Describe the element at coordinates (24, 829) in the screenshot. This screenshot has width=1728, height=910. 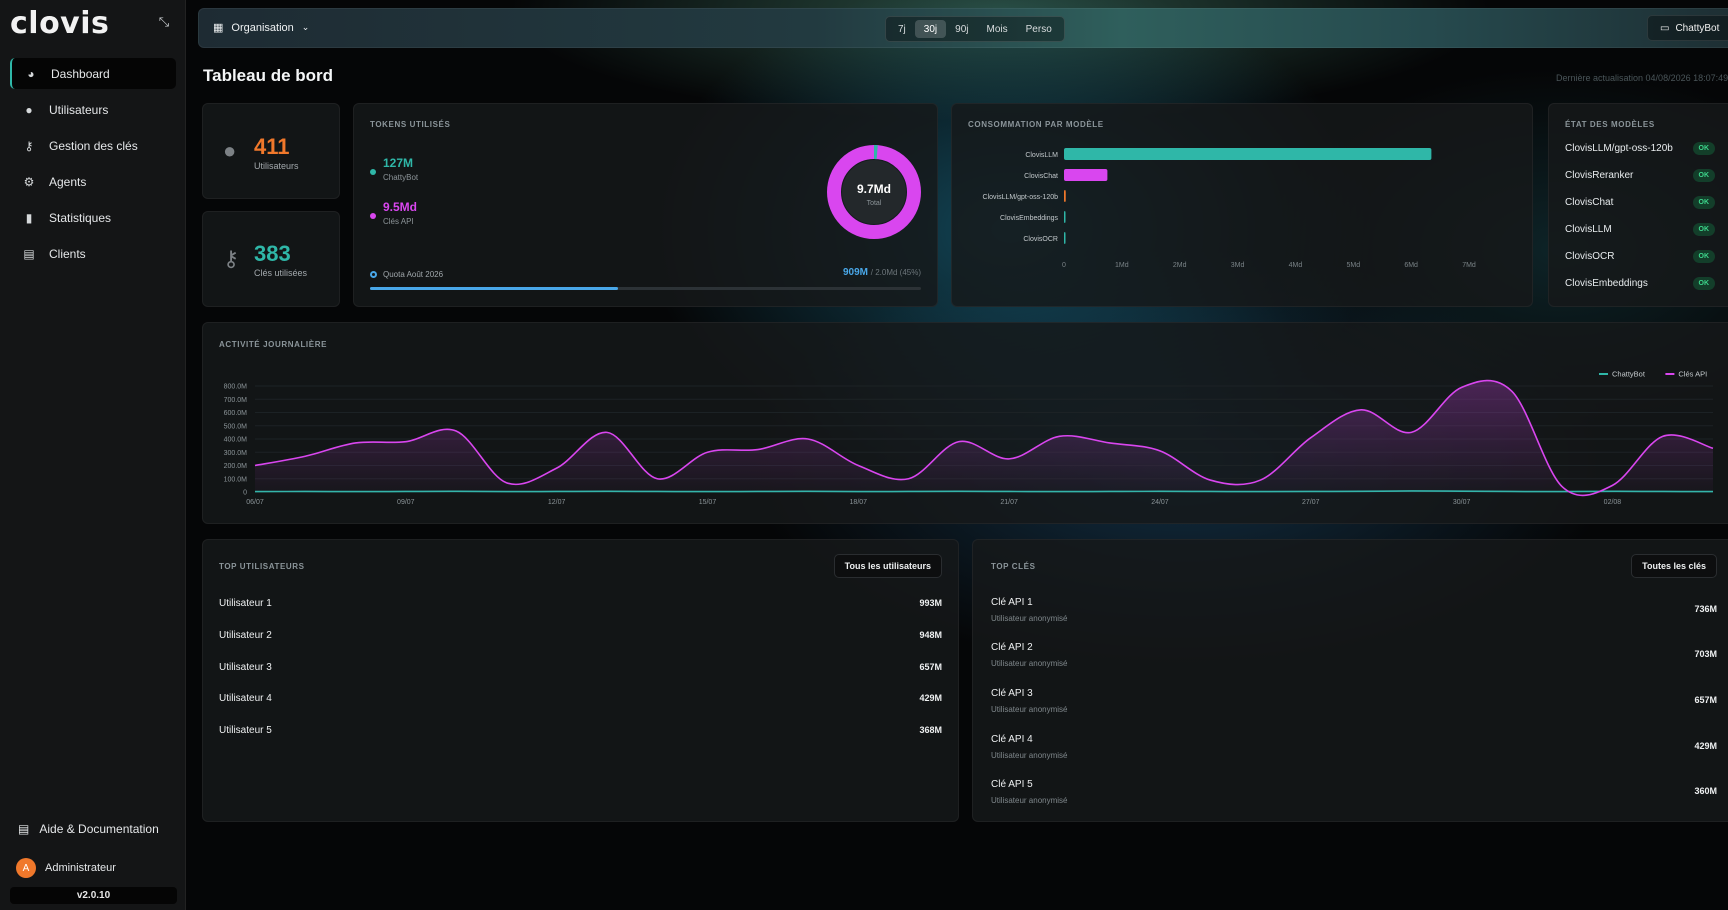
I see `book-icon: ▤` at that location.